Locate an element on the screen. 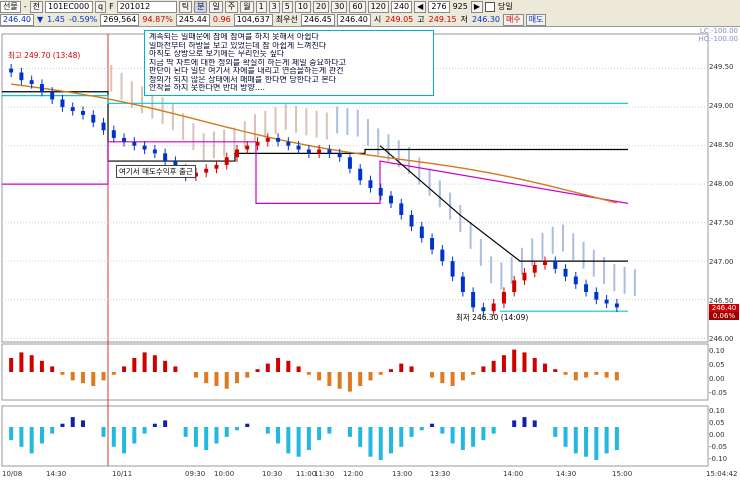 The width and height of the screenshot is (740, 484). interval-60-button: 60 is located at coordinates (357, 6).